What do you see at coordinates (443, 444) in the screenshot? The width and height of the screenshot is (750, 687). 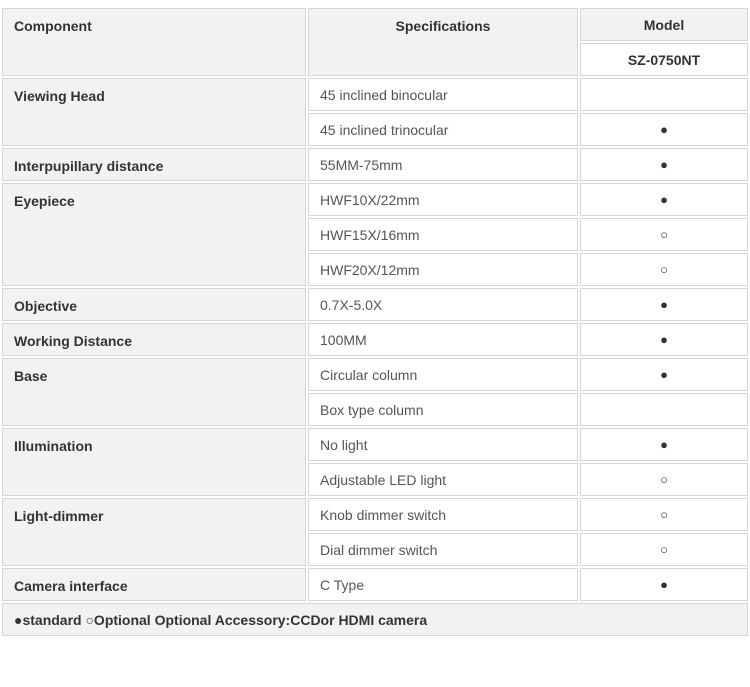 I see `spec-cell: No light` at bounding box center [443, 444].